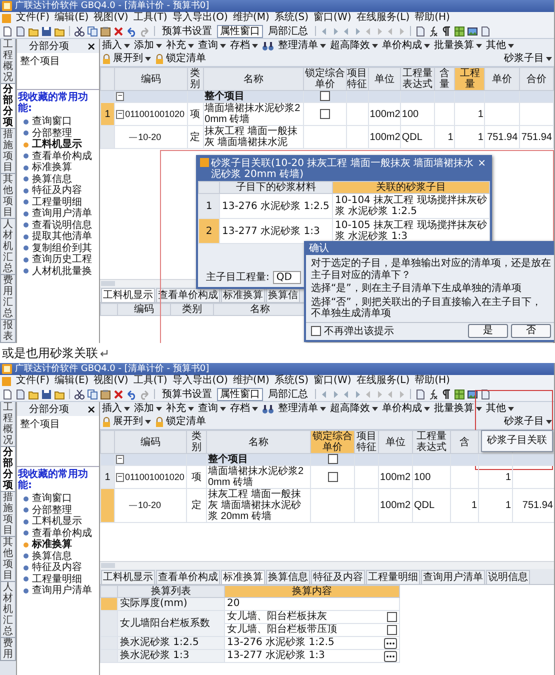 The image size is (555, 675). What do you see at coordinates (116, 409) in the screenshot?
I see `toolbar-button: 插入` at bounding box center [116, 409].